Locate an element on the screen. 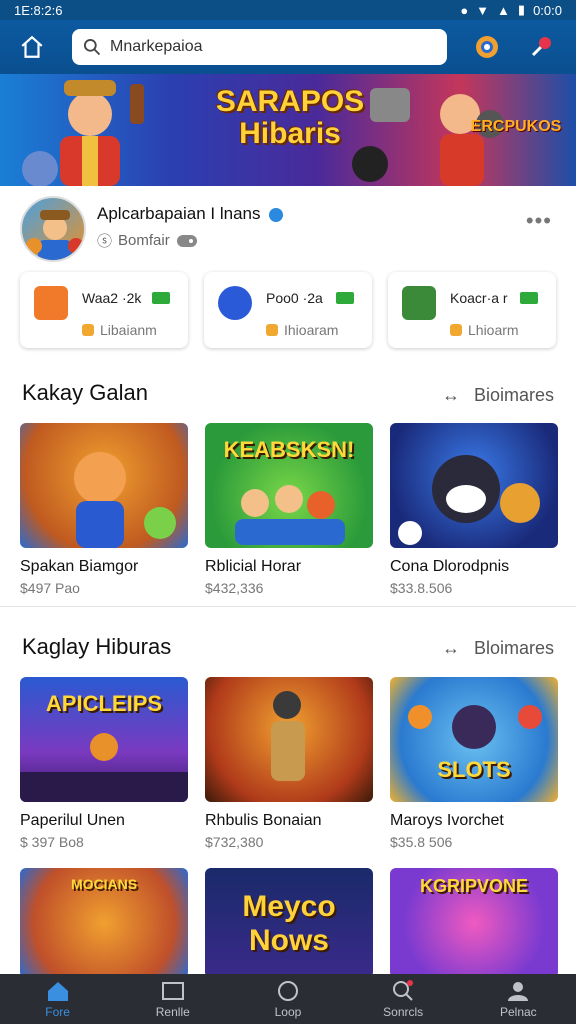  nav-item-home: Fore is located at coordinates (58, 999).